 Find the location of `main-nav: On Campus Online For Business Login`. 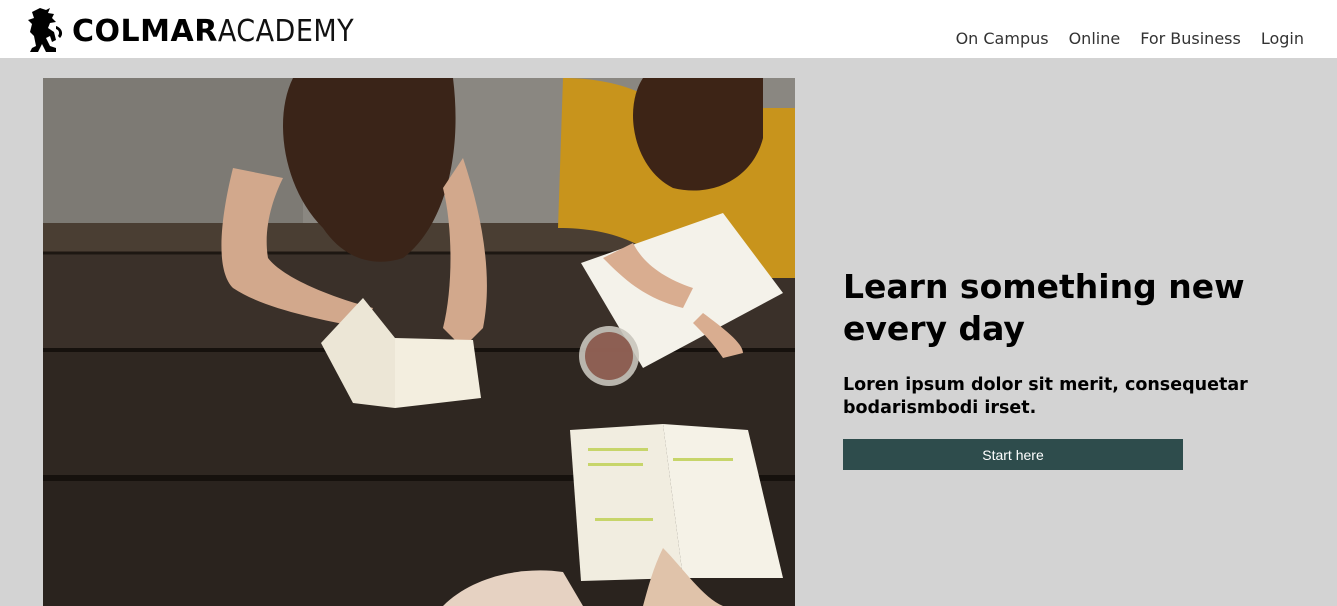

main-nav: On Campus Online For Business Login is located at coordinates (1130, 38).